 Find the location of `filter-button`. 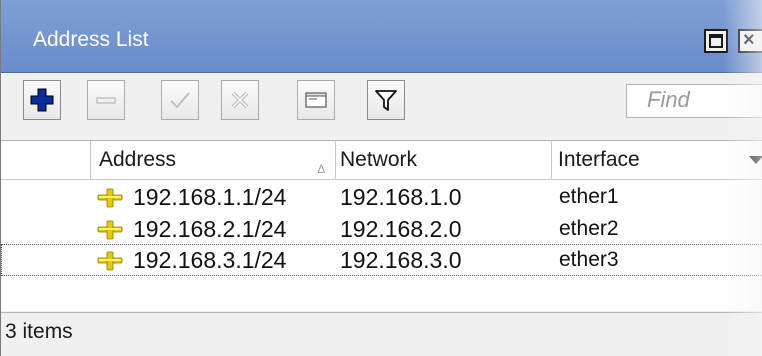

filter-button is located at coordinates (386, 100).